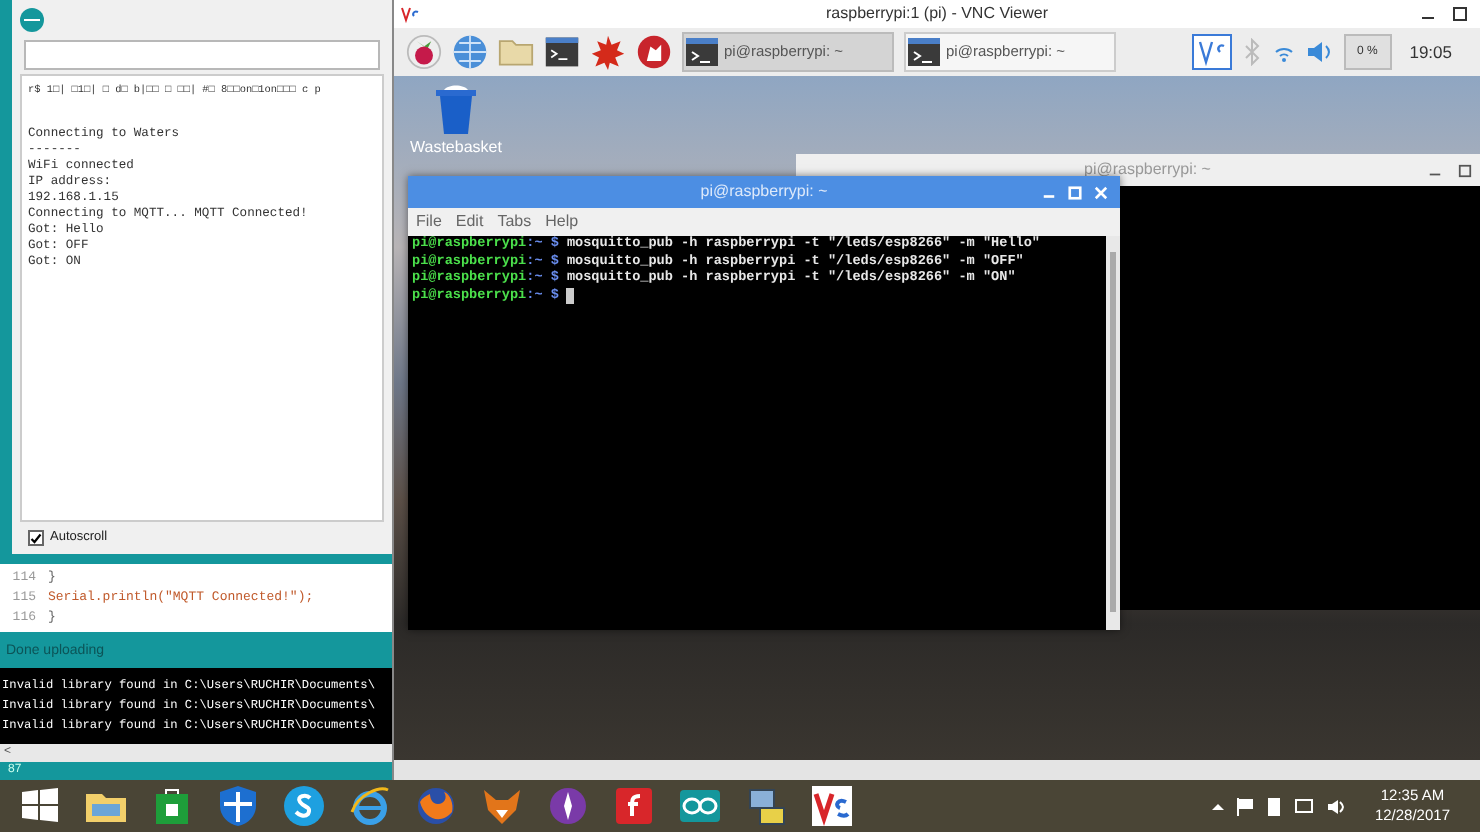 The image size is (1480, 832). What do you see at coordinates (1113, 433) in the screenshot?
I see `vertical-scrollbar` at bounding box center [1113, 433].